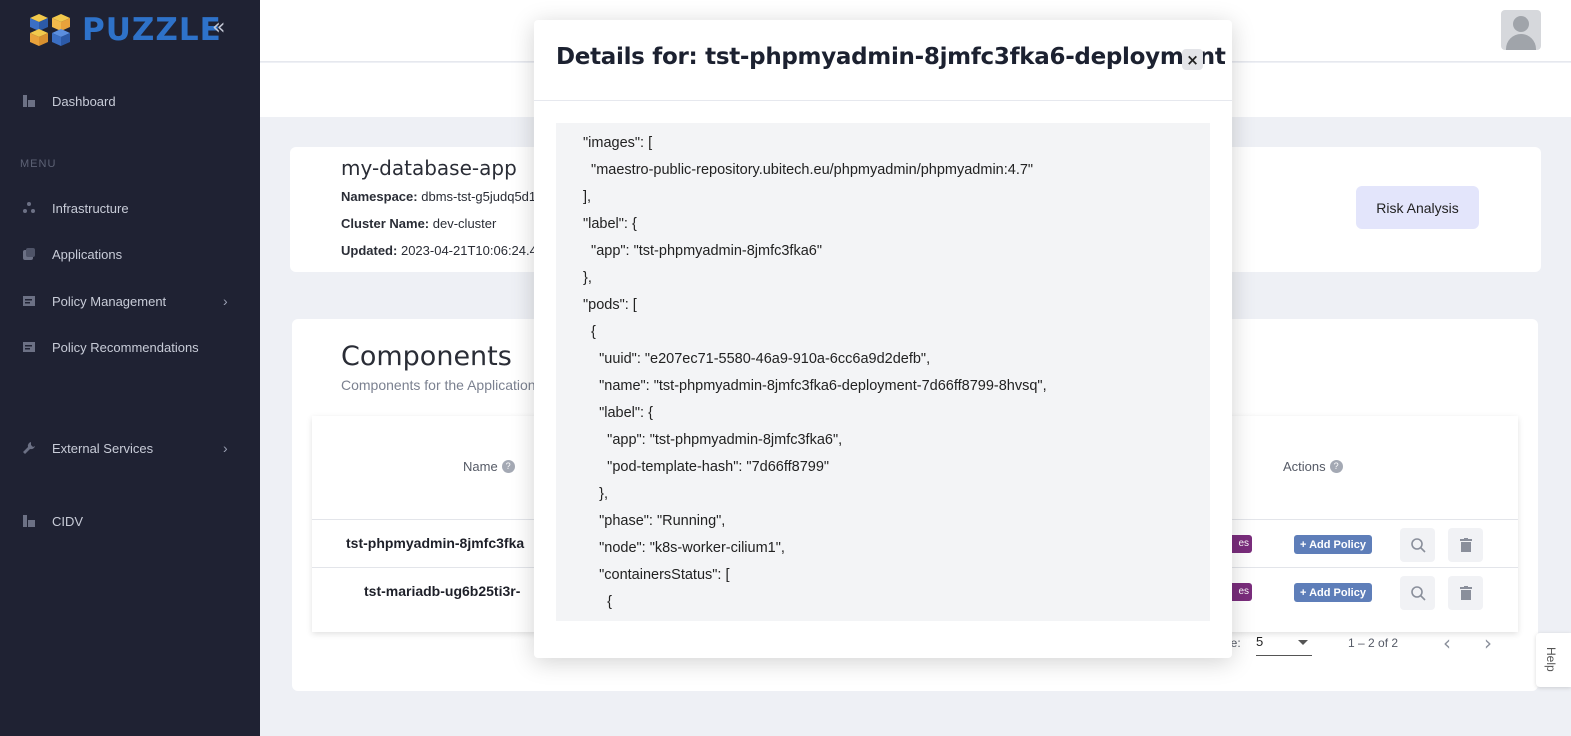 This screenshot has width=1571, height=736. I want to click on items-per-page-value: 5, so click(1260, 641).